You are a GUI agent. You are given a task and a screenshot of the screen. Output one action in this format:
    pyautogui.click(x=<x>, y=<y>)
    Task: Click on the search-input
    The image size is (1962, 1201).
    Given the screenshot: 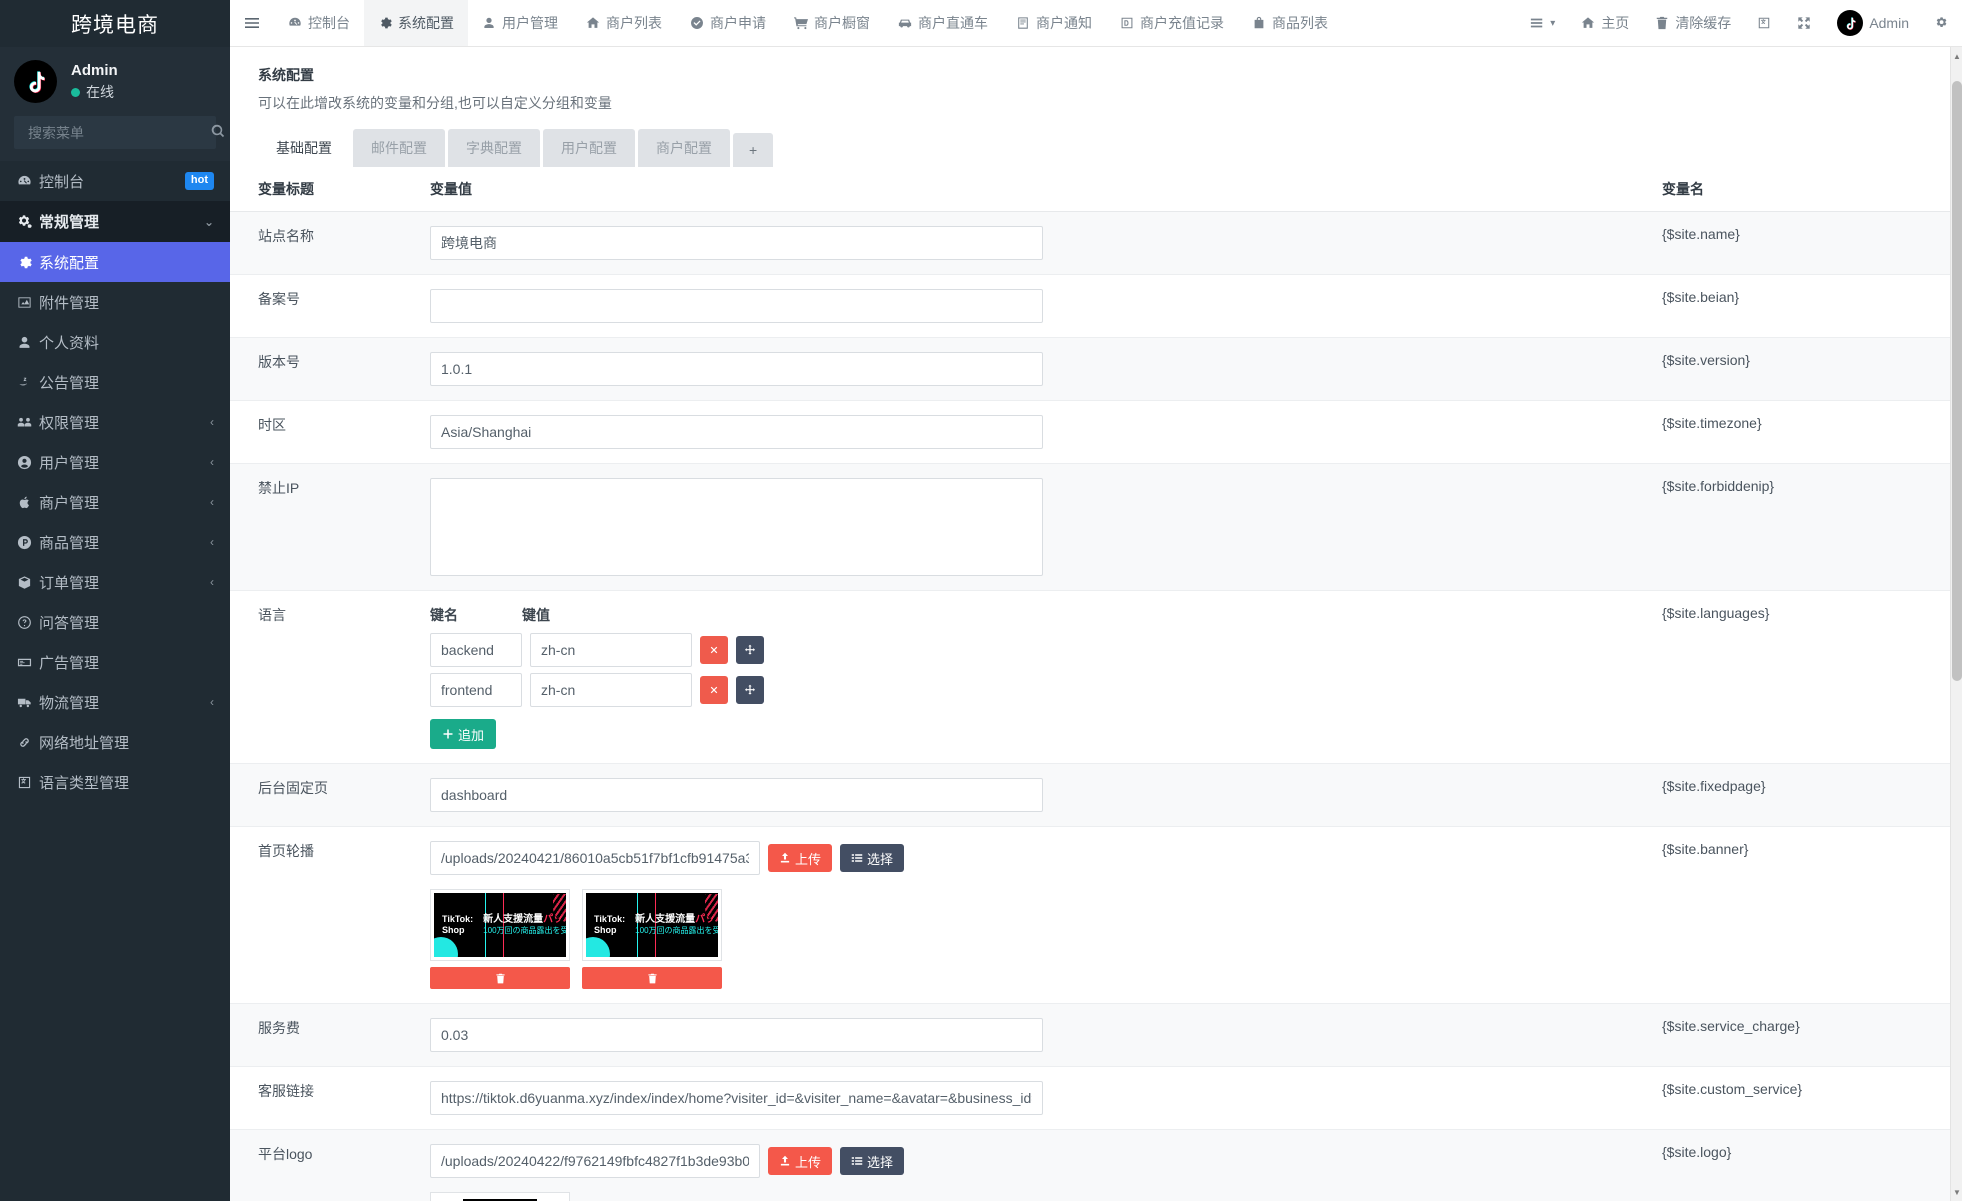 What is the action you would take?
    pyautogui.click(x=118, y=132)
    